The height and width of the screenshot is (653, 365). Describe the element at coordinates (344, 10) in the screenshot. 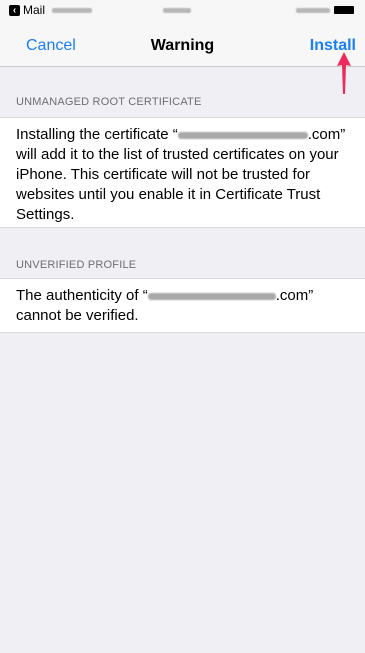

I see `battery-icon` at that location.